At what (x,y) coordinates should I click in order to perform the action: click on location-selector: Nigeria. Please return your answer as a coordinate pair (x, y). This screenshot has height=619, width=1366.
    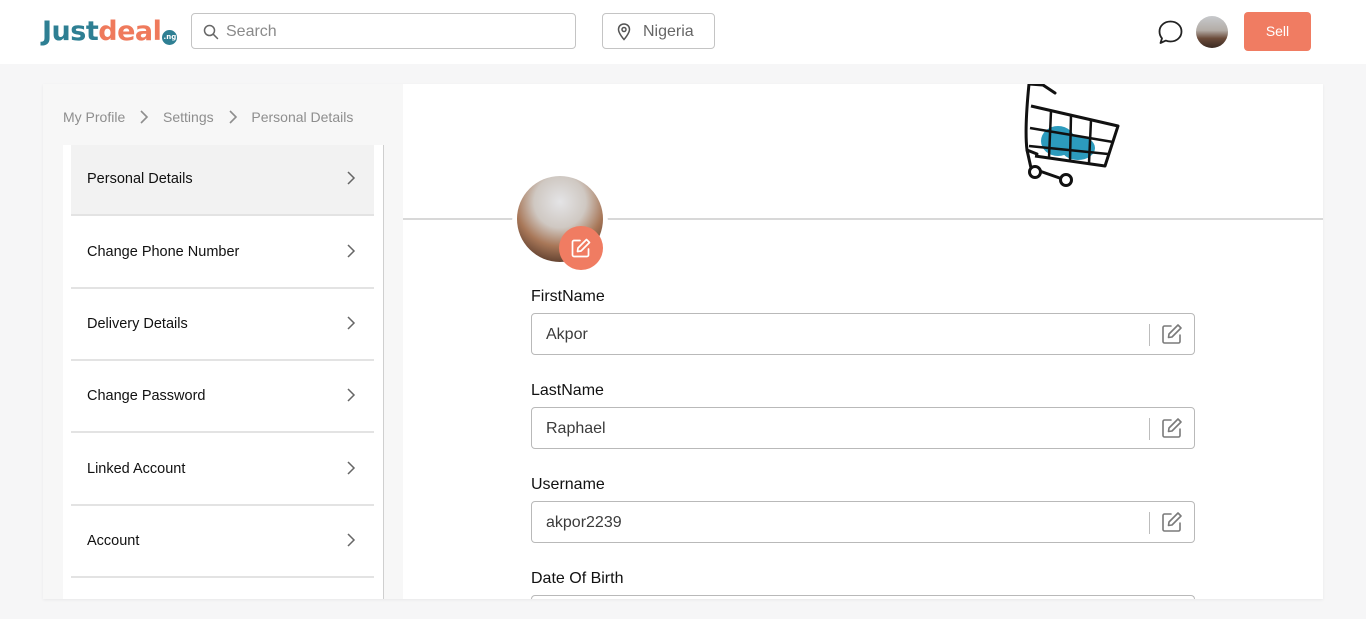
    Looking at the image, I should click on (658, 31).